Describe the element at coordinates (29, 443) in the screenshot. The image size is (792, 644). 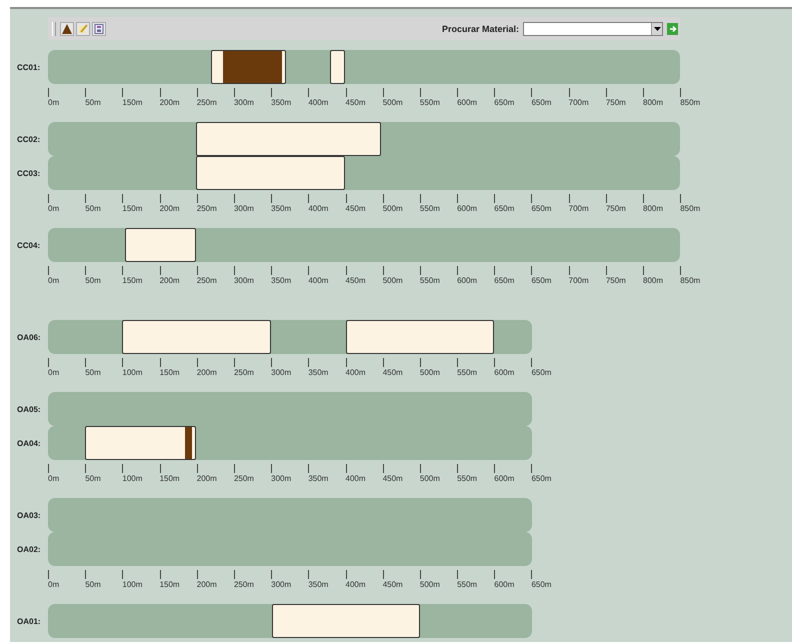
I see `lane-label: OA04:` at that location.